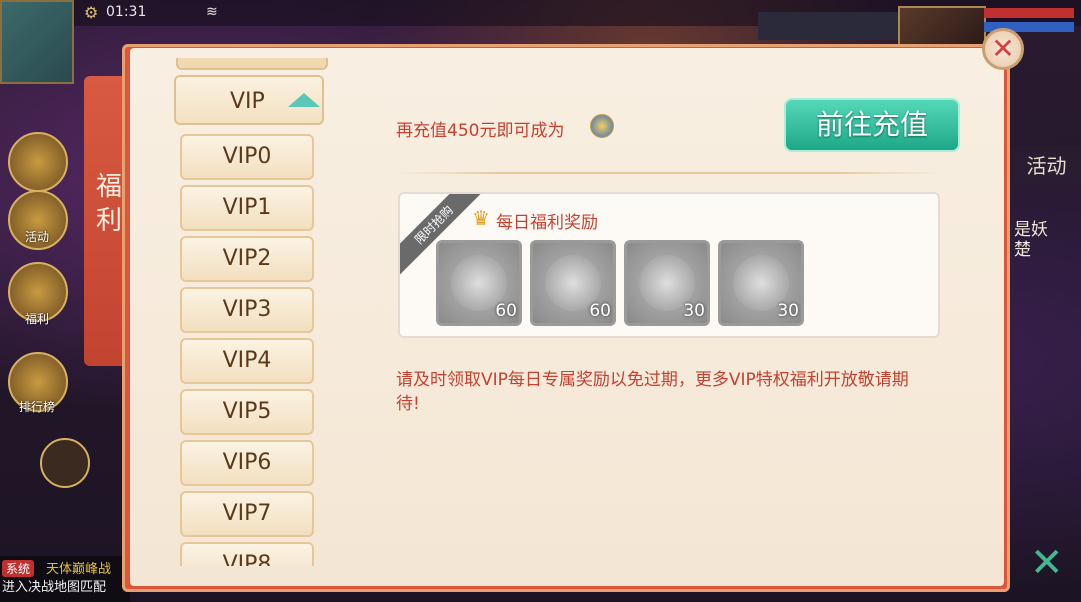 The width and height of the screenshot is (1081, 602). What do you see at coordinates (304, 100) in the screenshot?
I see `chevron-up-icon` at bounding box center [304, 100].